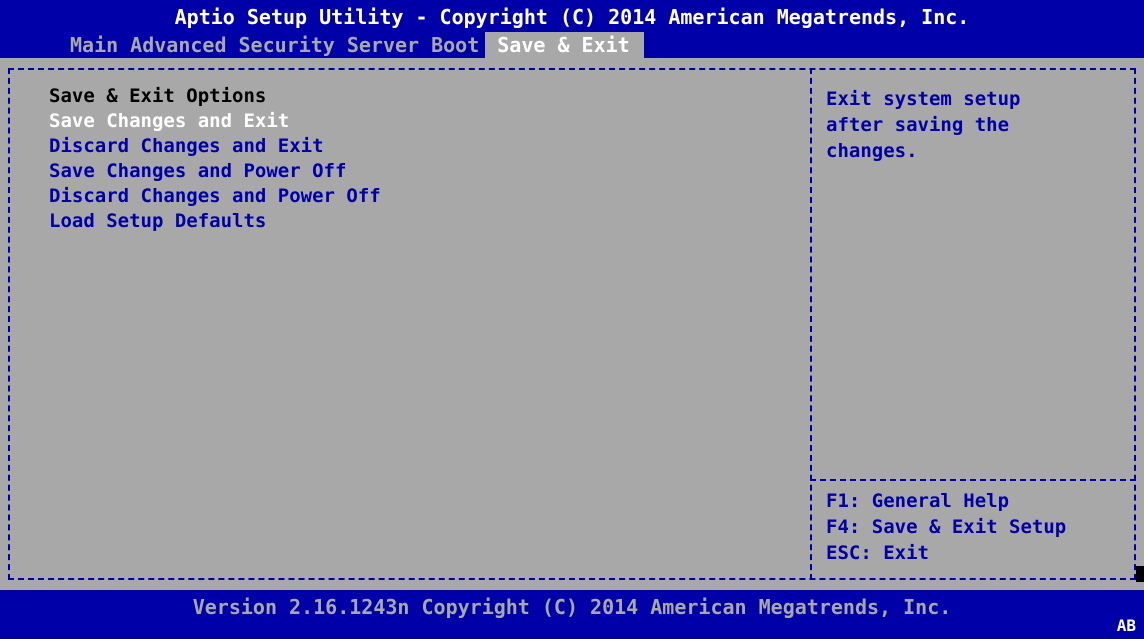  What do you see at coordinates (1140, 574) in the screenshot?
I see `scroll-indicator` at bounding box center [1140, 574].